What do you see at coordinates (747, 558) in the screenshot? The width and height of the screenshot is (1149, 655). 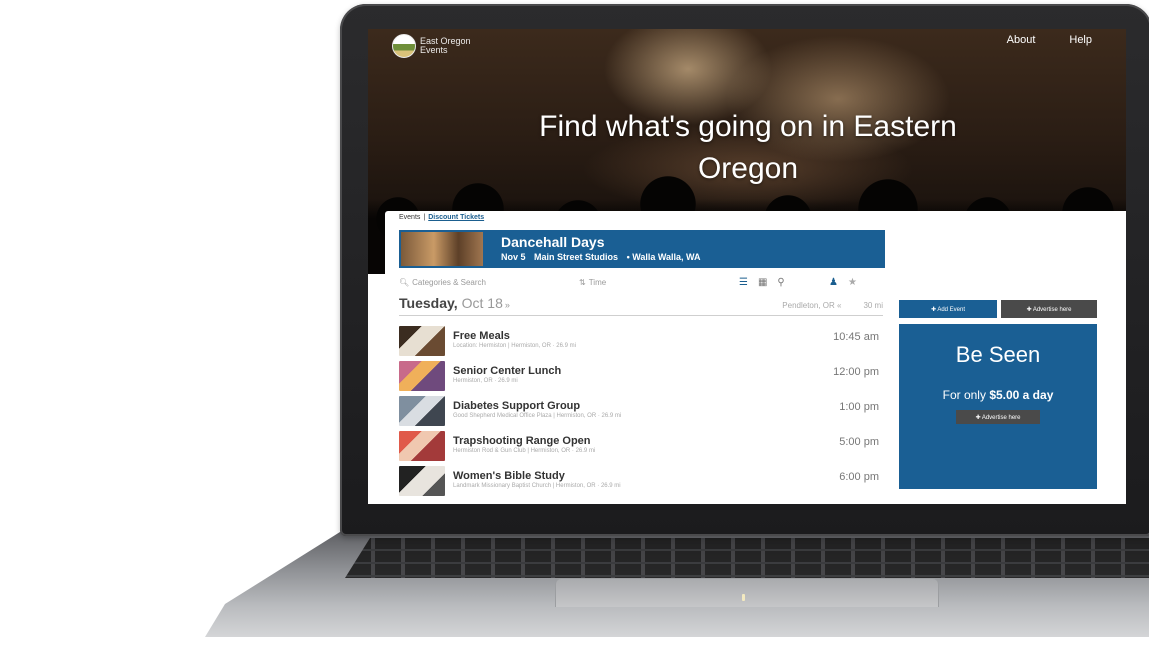 I see `keyboard` at bounding box center [747, 558].